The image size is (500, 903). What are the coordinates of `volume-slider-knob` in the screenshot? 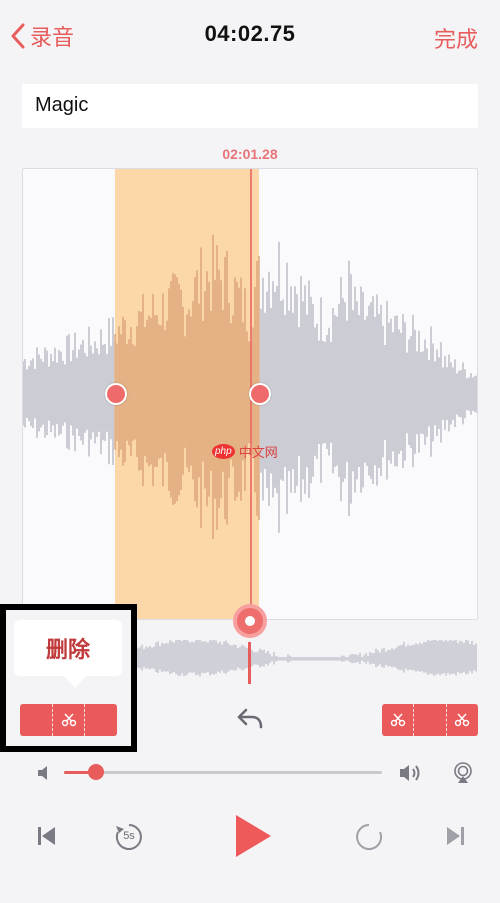 It's located at (95, 772).